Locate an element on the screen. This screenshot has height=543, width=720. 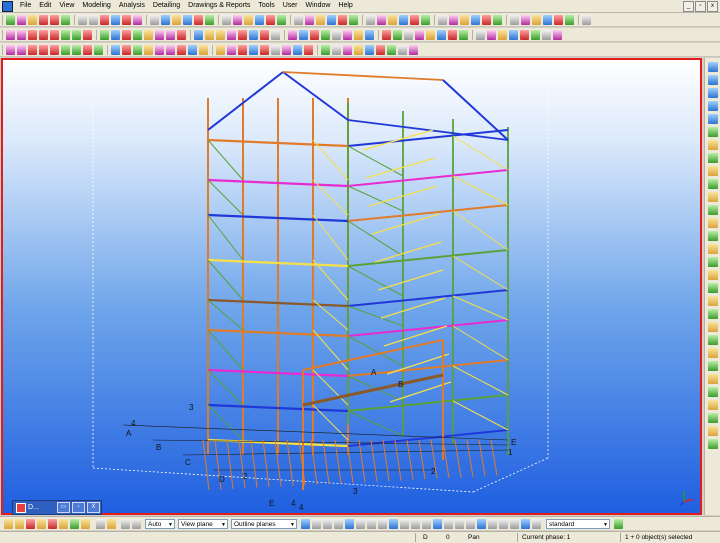
mini-close-button: X is located at coordinates (93, 507).